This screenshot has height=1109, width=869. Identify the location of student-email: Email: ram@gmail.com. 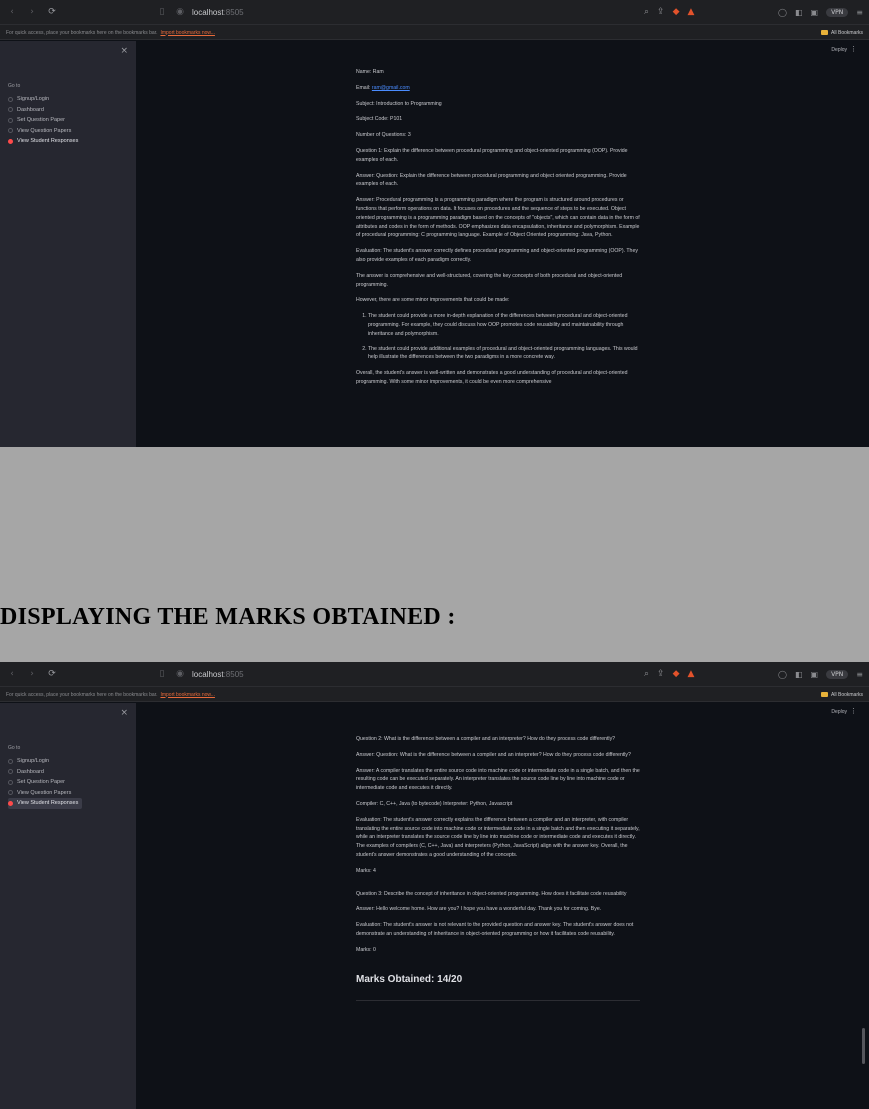
(498, 88).